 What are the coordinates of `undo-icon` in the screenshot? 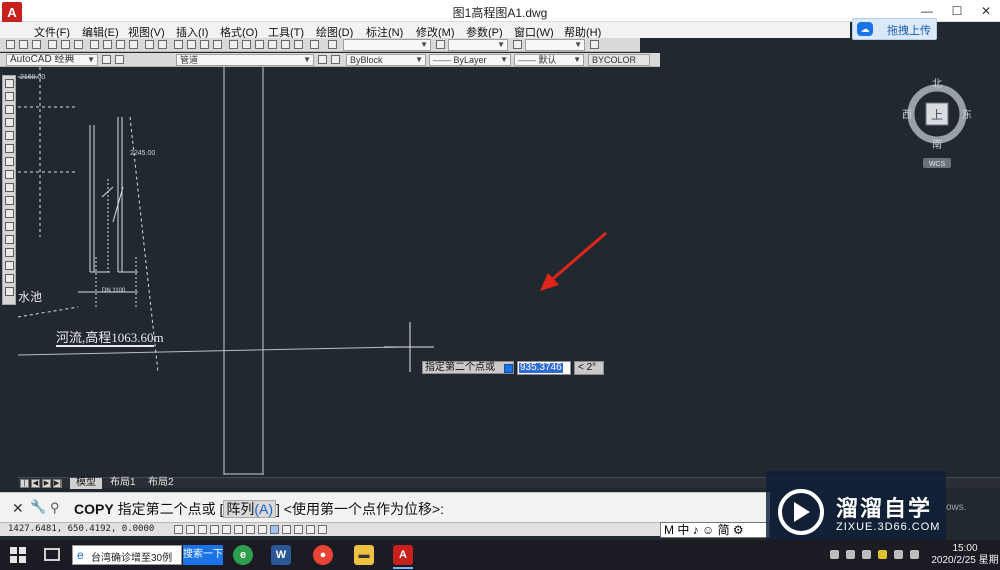 It's located at (149, 44).